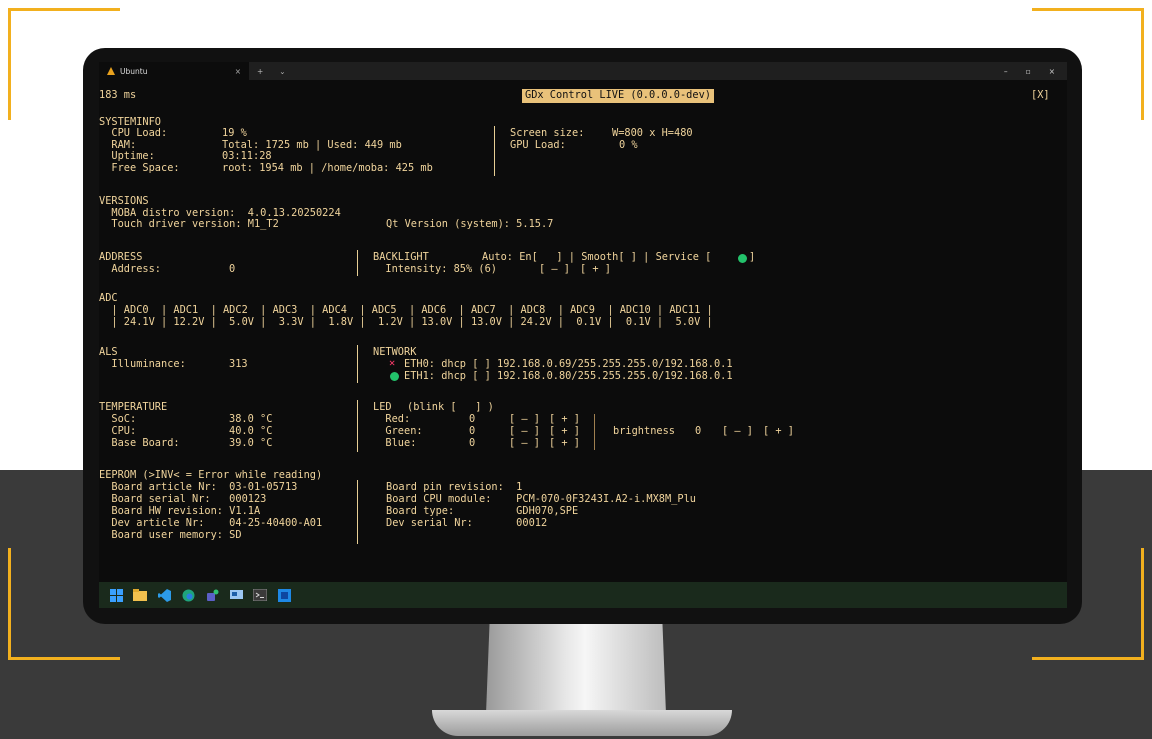 This screenshot has height=739, width=1152. I want to click on qt-version: Qt Version (system): 5.15.7, so click(470, 224).